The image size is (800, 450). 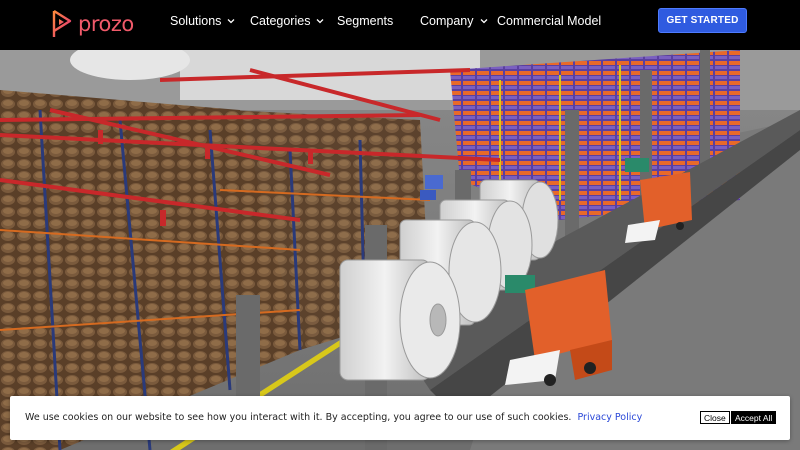 I want to click on prozo-logo-icon, so click(x=62, y=23).